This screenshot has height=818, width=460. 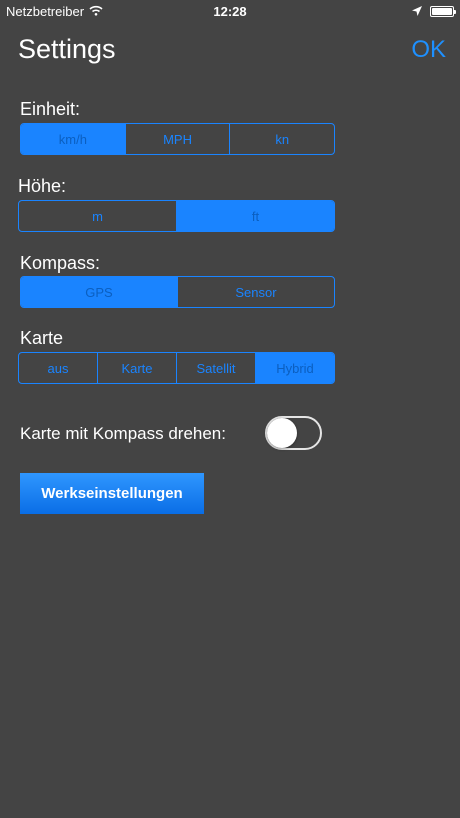 I want to click on factory-reset-button: Werkseinstellungen, so click(x=112, y=493).